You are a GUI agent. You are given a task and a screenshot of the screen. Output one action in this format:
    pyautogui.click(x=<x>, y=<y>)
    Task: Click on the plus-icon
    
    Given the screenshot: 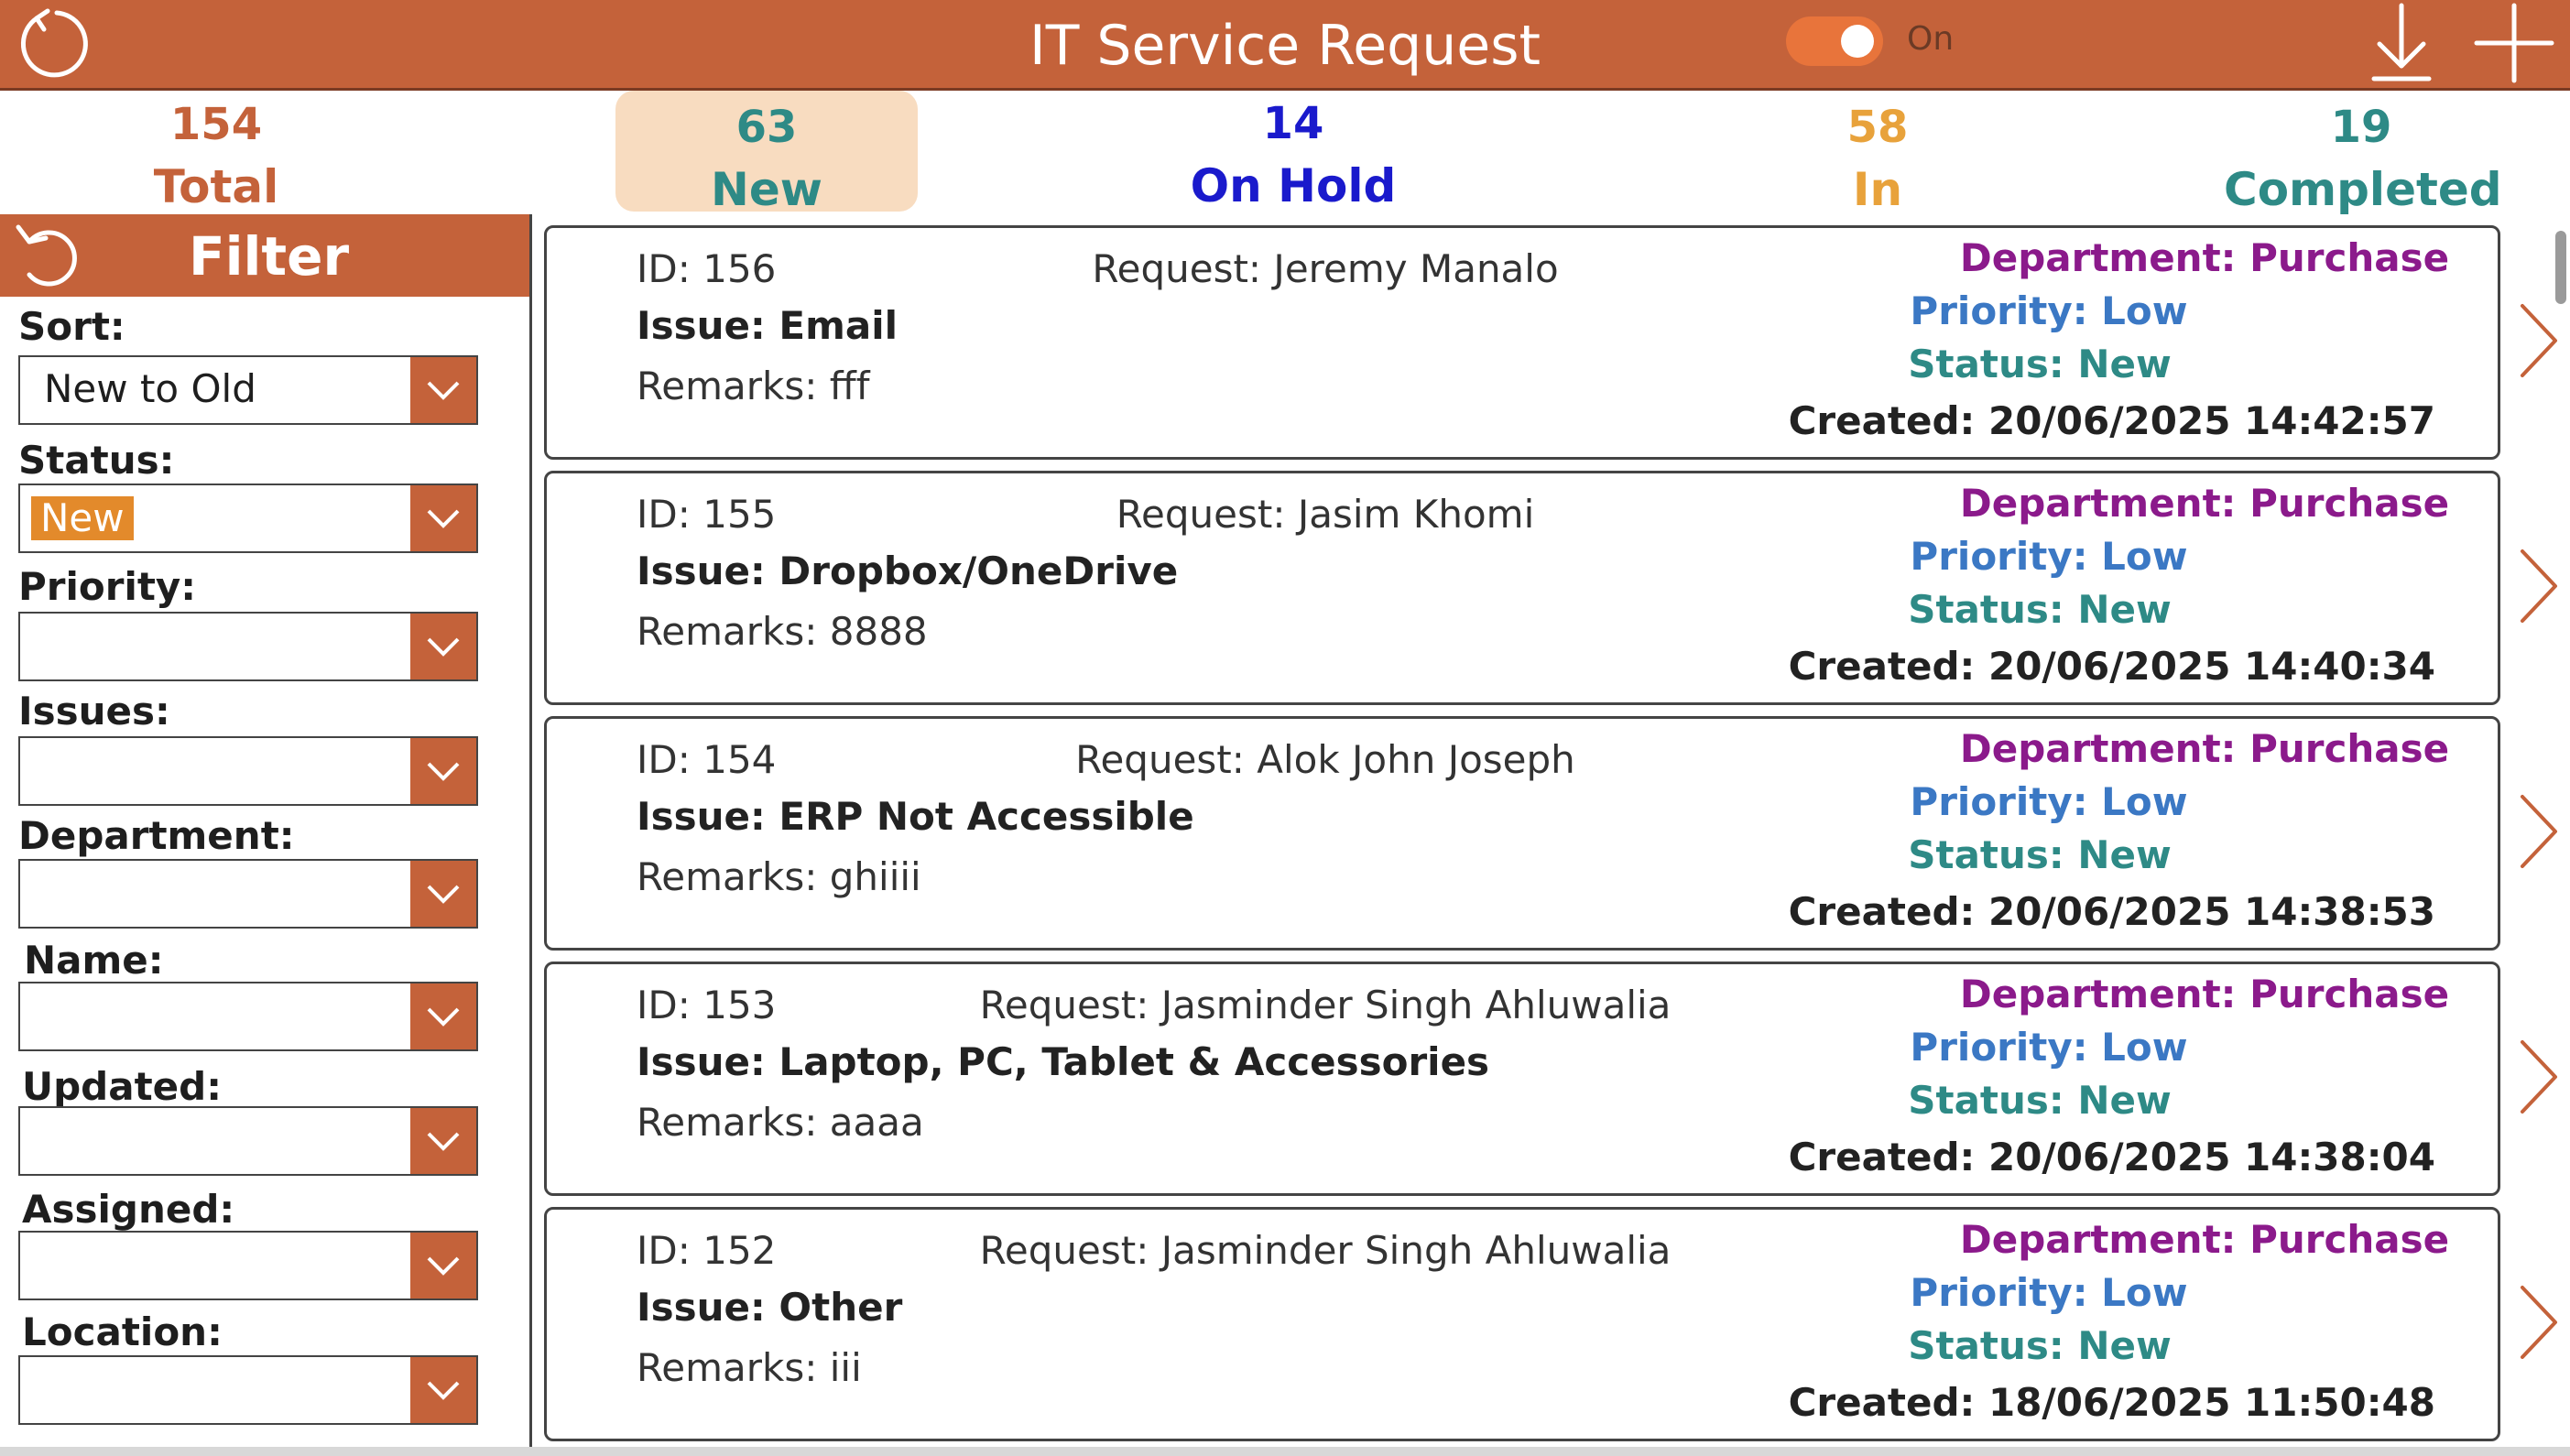 What is the action you would take?
    pyautogui.click(x=2514, y=43)
    